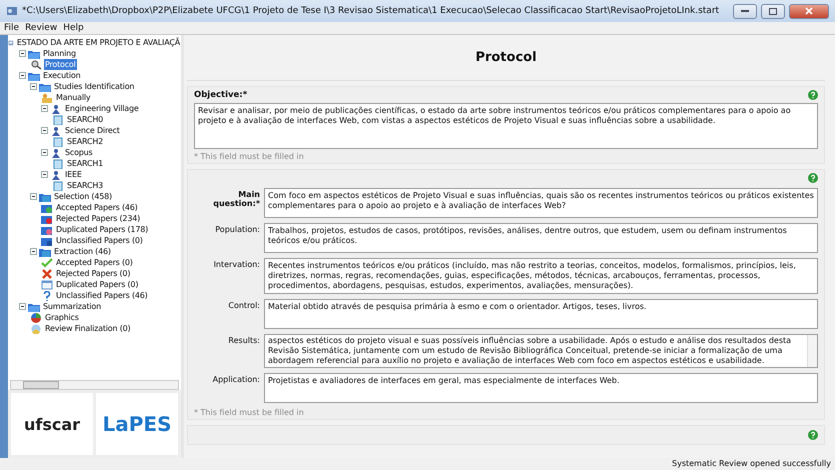 The width and height of the screenshot is (835, 470). I want to click on tree-item: Protocol, so click(60, 64).